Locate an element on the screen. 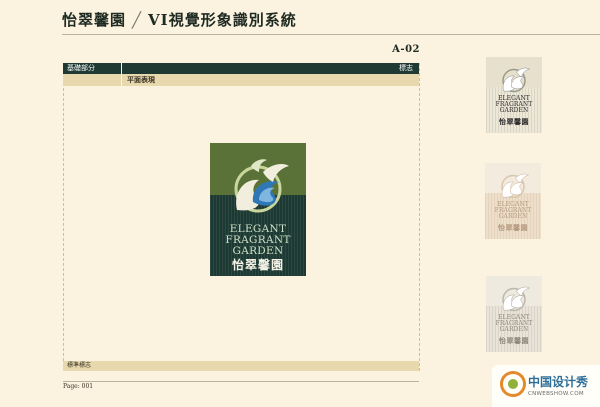  subsection-row: 平面表現 is located at coordinates (241, 80).